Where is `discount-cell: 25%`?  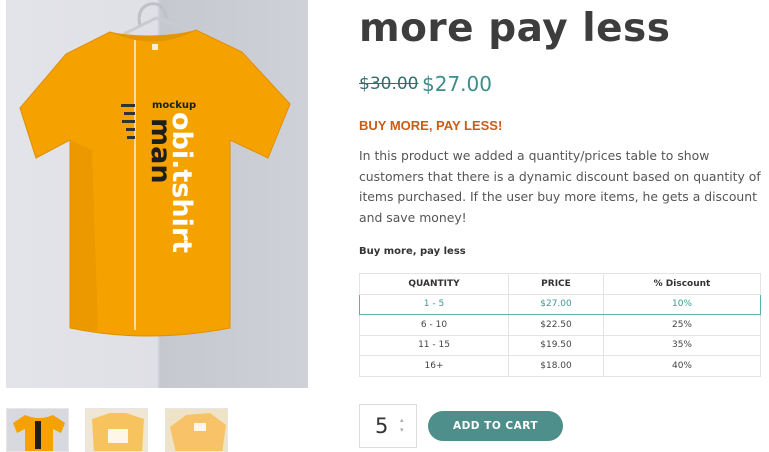 discount-cell: 25% is located at coordinates (682, 325).